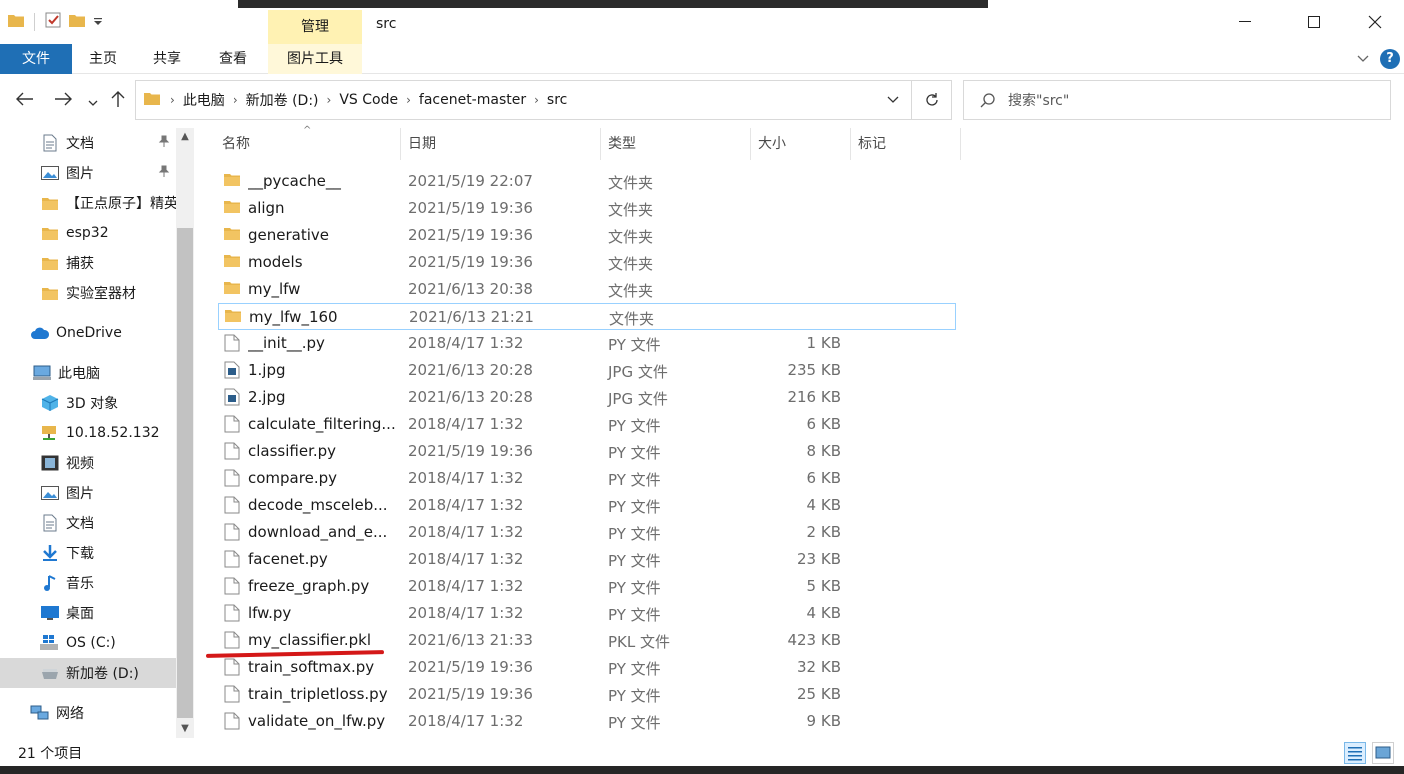  I want to click on sidebar-item: 此电脑, so click(88, 373).